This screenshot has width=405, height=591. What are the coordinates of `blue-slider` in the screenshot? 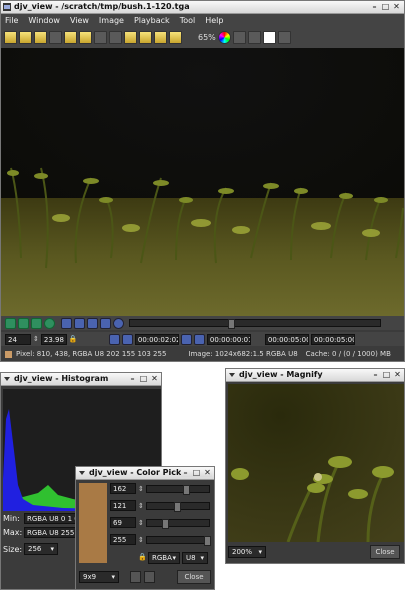 It's located at (177, 523).